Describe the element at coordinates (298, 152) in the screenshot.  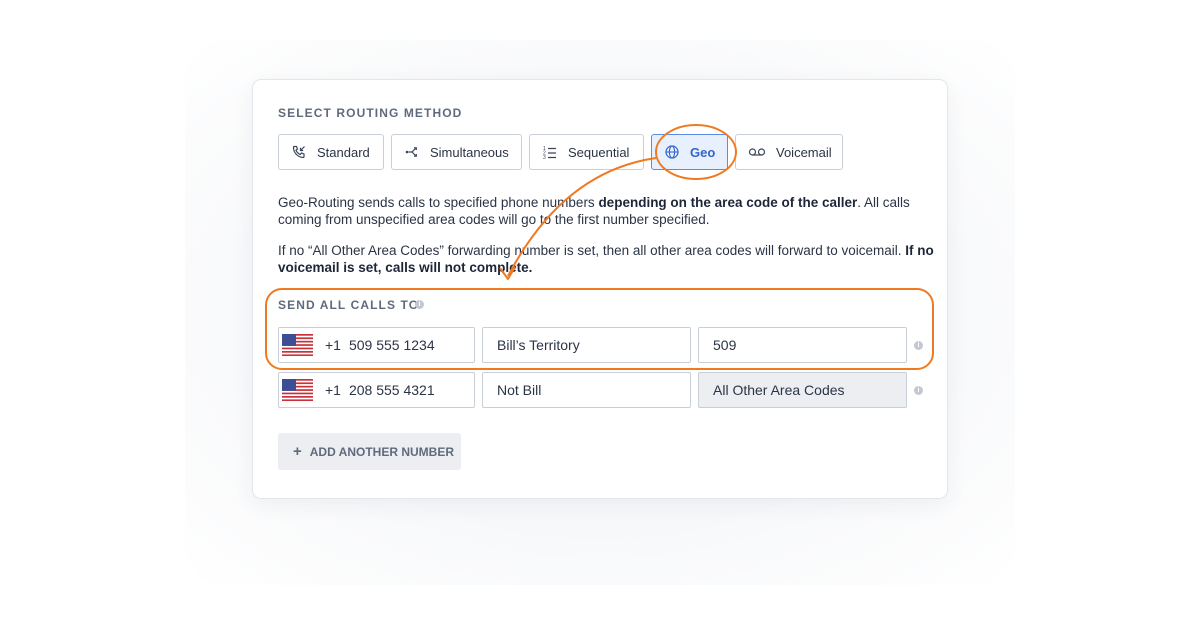
I see `phone-incoming-icon` at that location.